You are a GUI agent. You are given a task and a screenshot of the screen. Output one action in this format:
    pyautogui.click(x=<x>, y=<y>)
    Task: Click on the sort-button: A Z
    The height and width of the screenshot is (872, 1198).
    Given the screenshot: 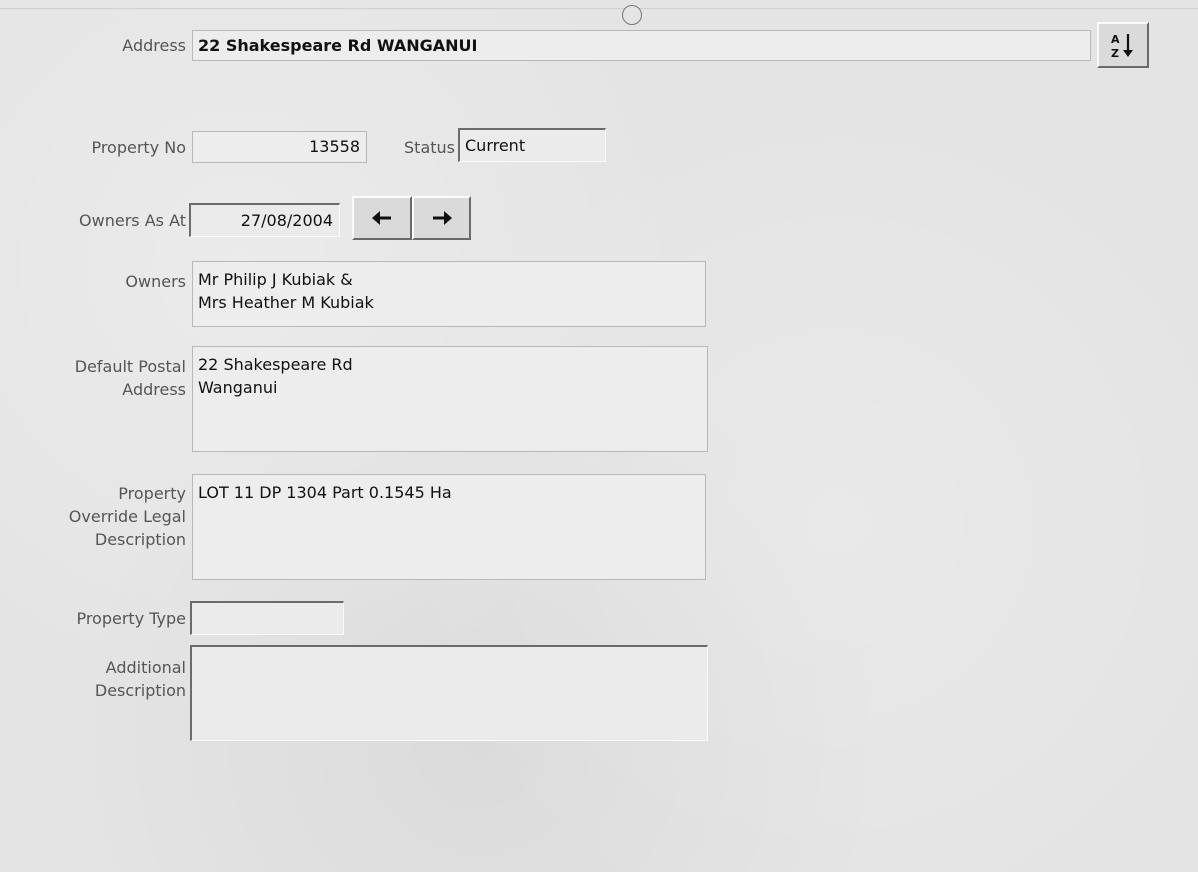 What is the action you would take?
    pyautogui.click(x=1123, y=45)
    